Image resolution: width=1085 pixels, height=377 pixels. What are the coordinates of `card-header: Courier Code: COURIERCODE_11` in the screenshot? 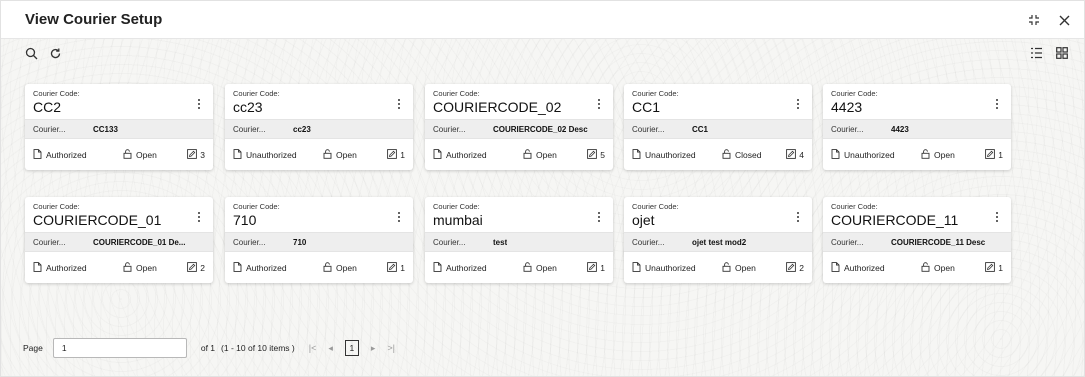 It's located at (917, 214).